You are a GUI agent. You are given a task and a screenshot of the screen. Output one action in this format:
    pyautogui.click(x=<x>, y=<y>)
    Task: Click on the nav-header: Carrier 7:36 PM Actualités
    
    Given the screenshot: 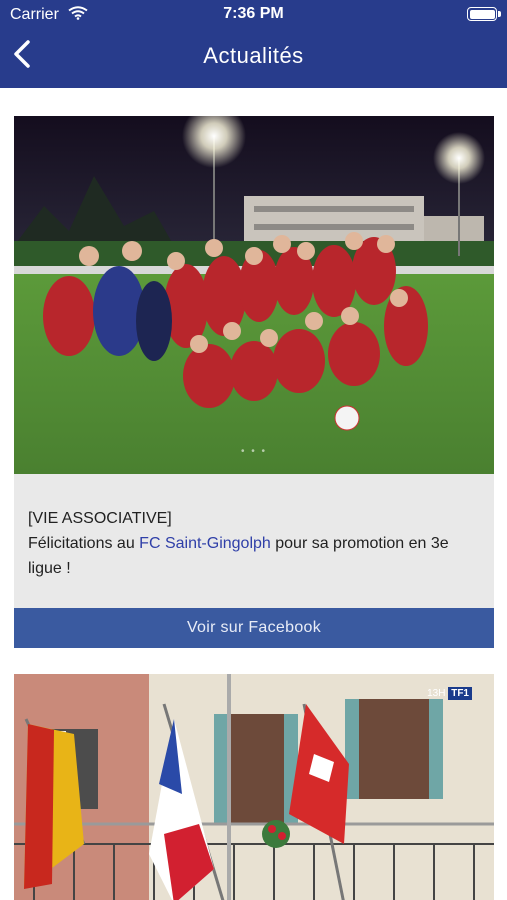 What is the action you would take?
    pyautogui.click(x=253, y=44)
    